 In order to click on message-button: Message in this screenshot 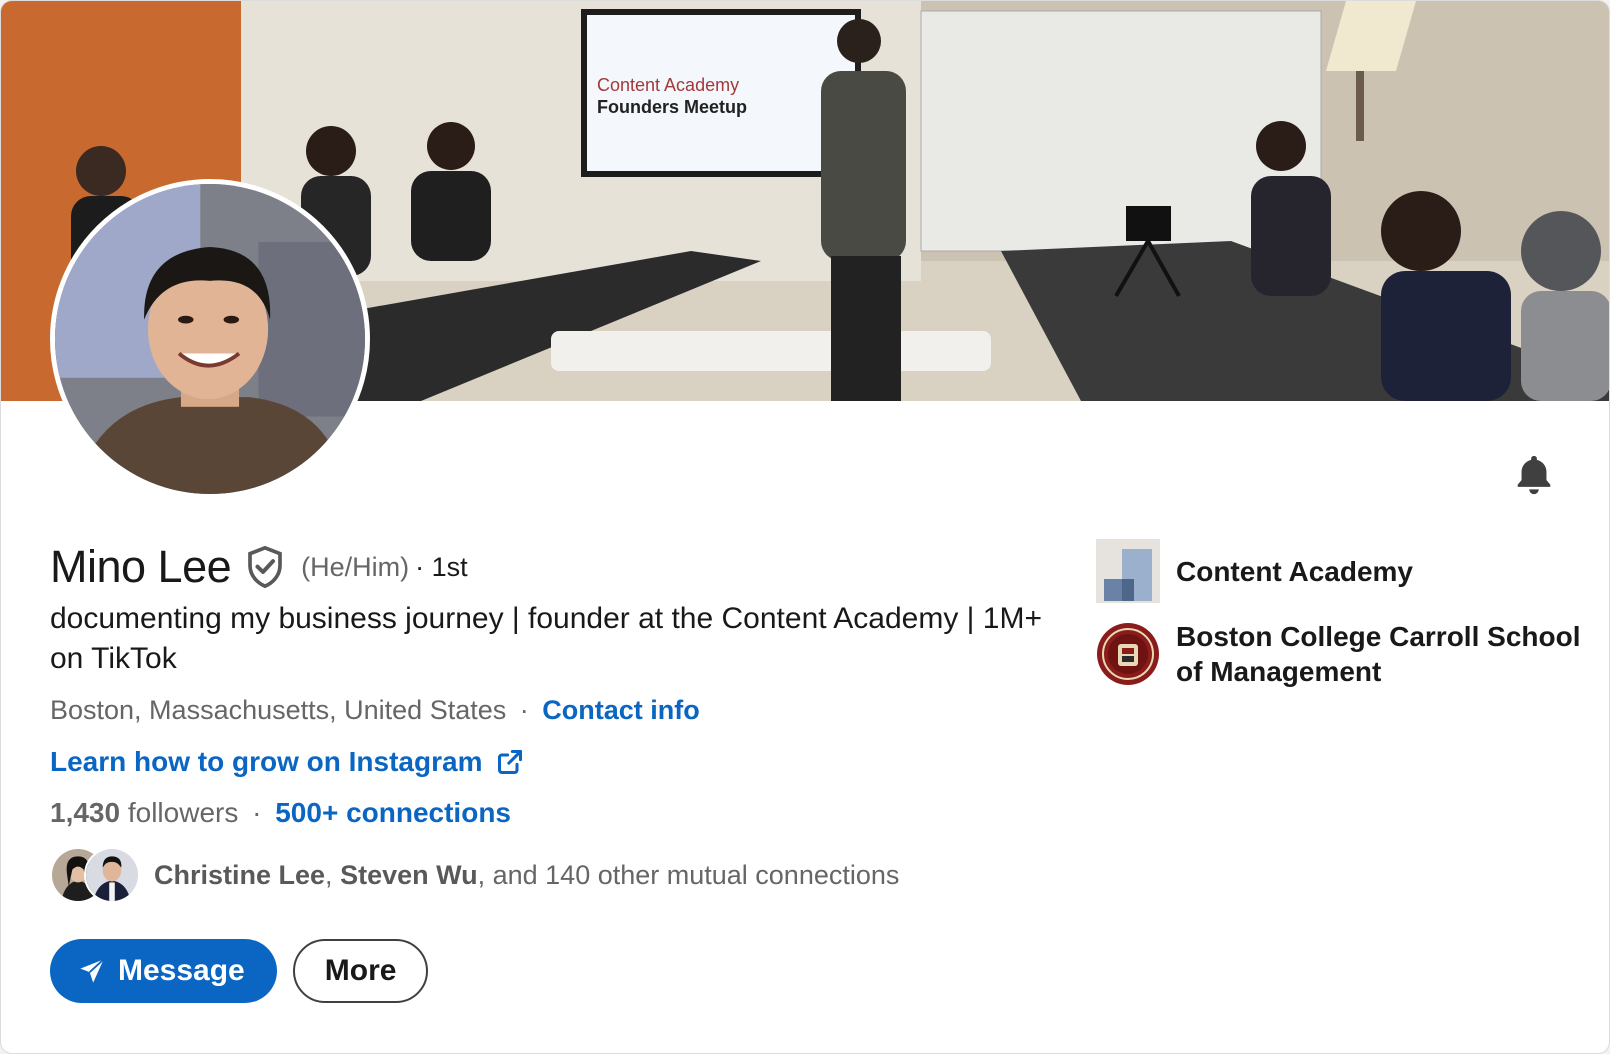, I will do `click(163, 971)`.